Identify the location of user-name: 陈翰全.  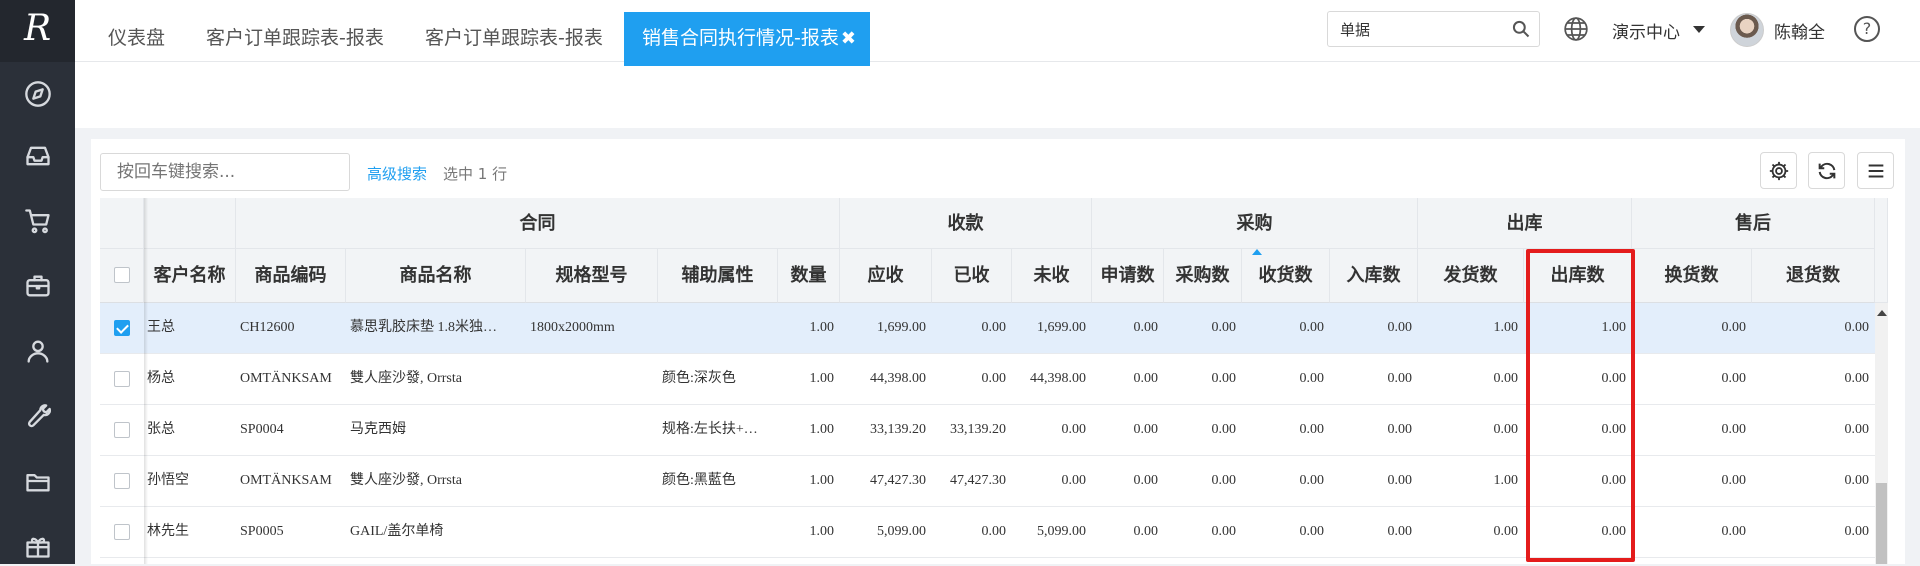
(1799, 30).